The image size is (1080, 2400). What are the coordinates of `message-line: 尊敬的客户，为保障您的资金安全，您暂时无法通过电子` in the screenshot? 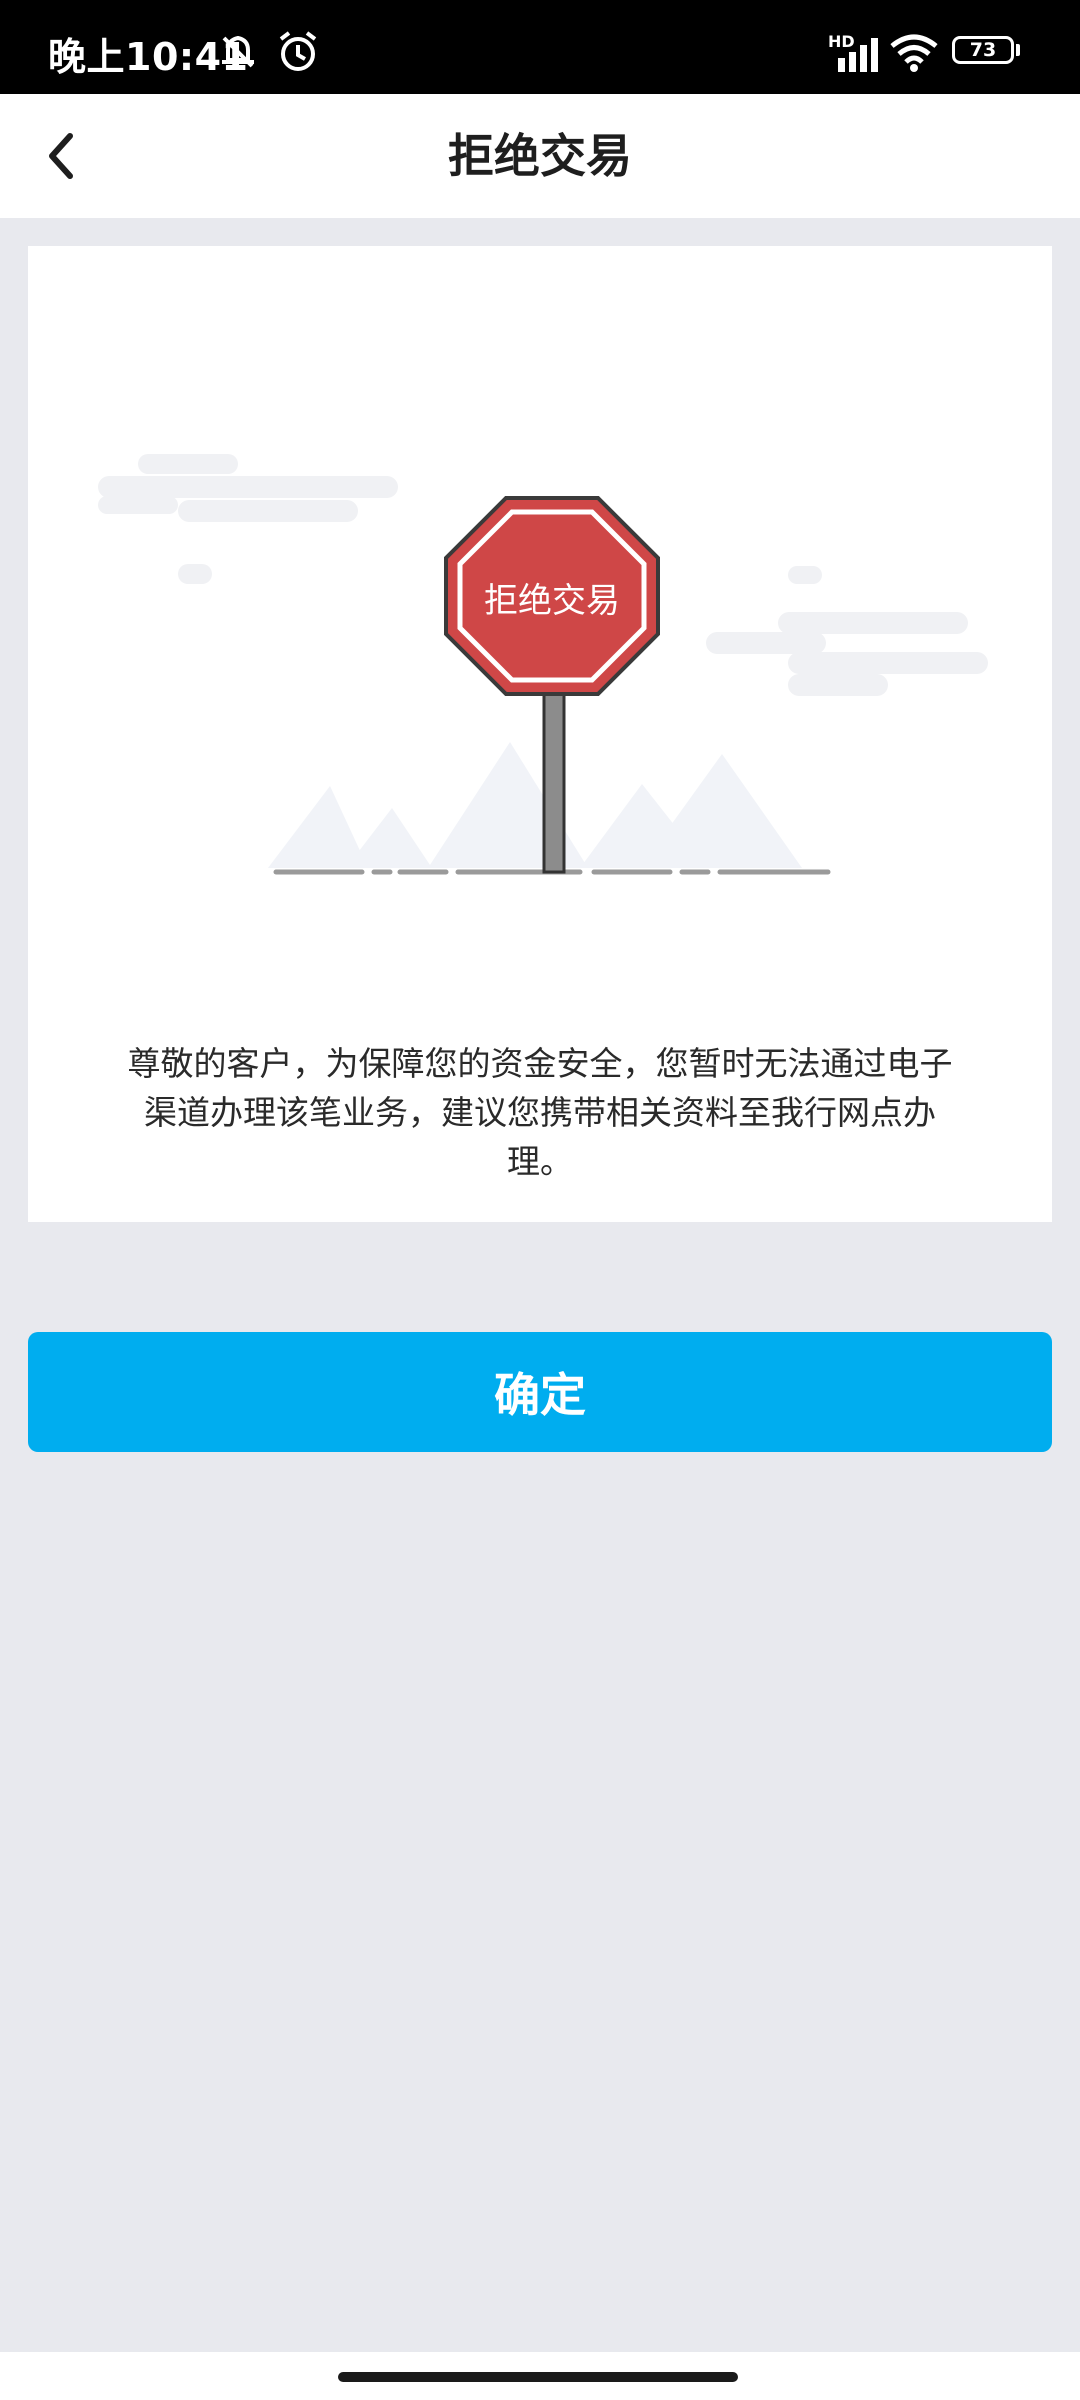 It's located at (540, 1063).